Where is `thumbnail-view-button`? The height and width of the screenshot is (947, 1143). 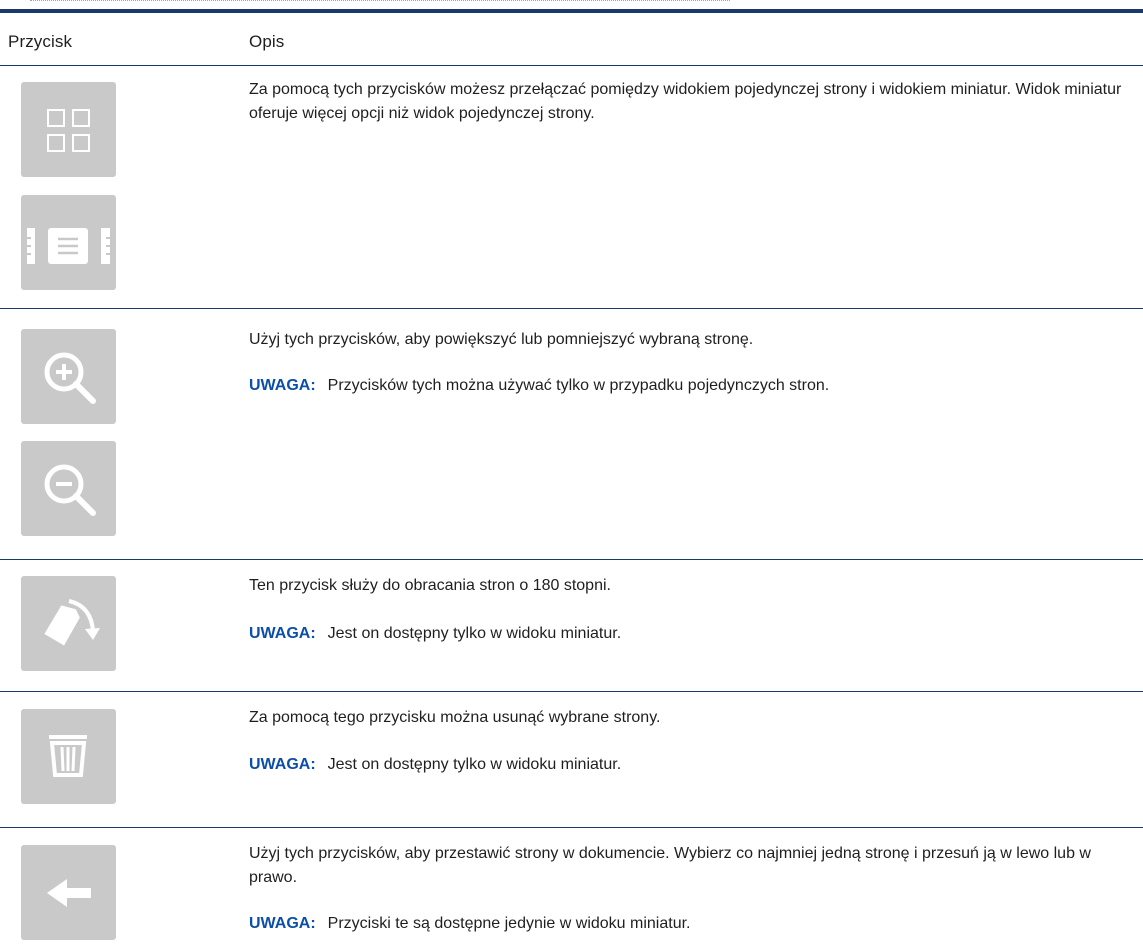 thumbnail-view-button is located at coordinates (68, 129).